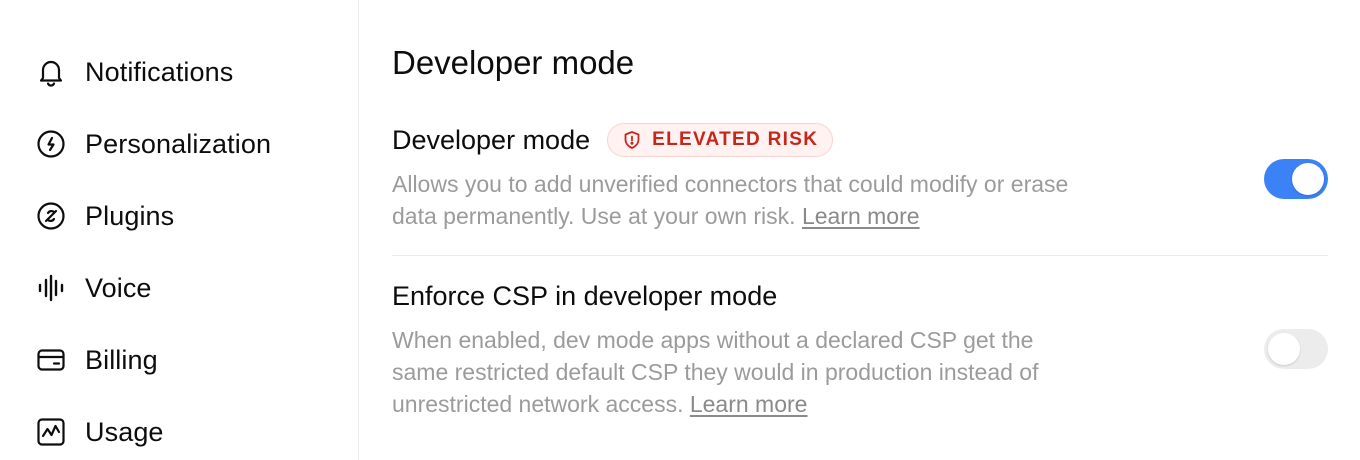 The height and width of the screenshot is (460, 1360). Describe the element at coordinates (121, 359) in the screenshot. I see `sidebar-item-label: Billing` at that location.